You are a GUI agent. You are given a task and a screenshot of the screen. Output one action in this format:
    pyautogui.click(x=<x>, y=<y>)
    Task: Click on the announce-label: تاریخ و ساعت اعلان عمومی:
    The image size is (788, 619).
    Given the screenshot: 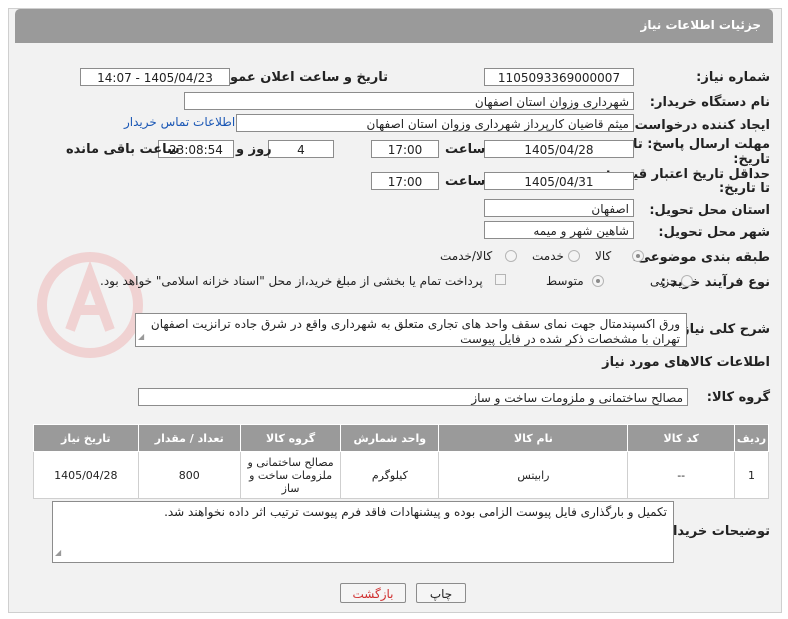 What is the action you would take?
    pyautogui.click(x=295, y=77)
    